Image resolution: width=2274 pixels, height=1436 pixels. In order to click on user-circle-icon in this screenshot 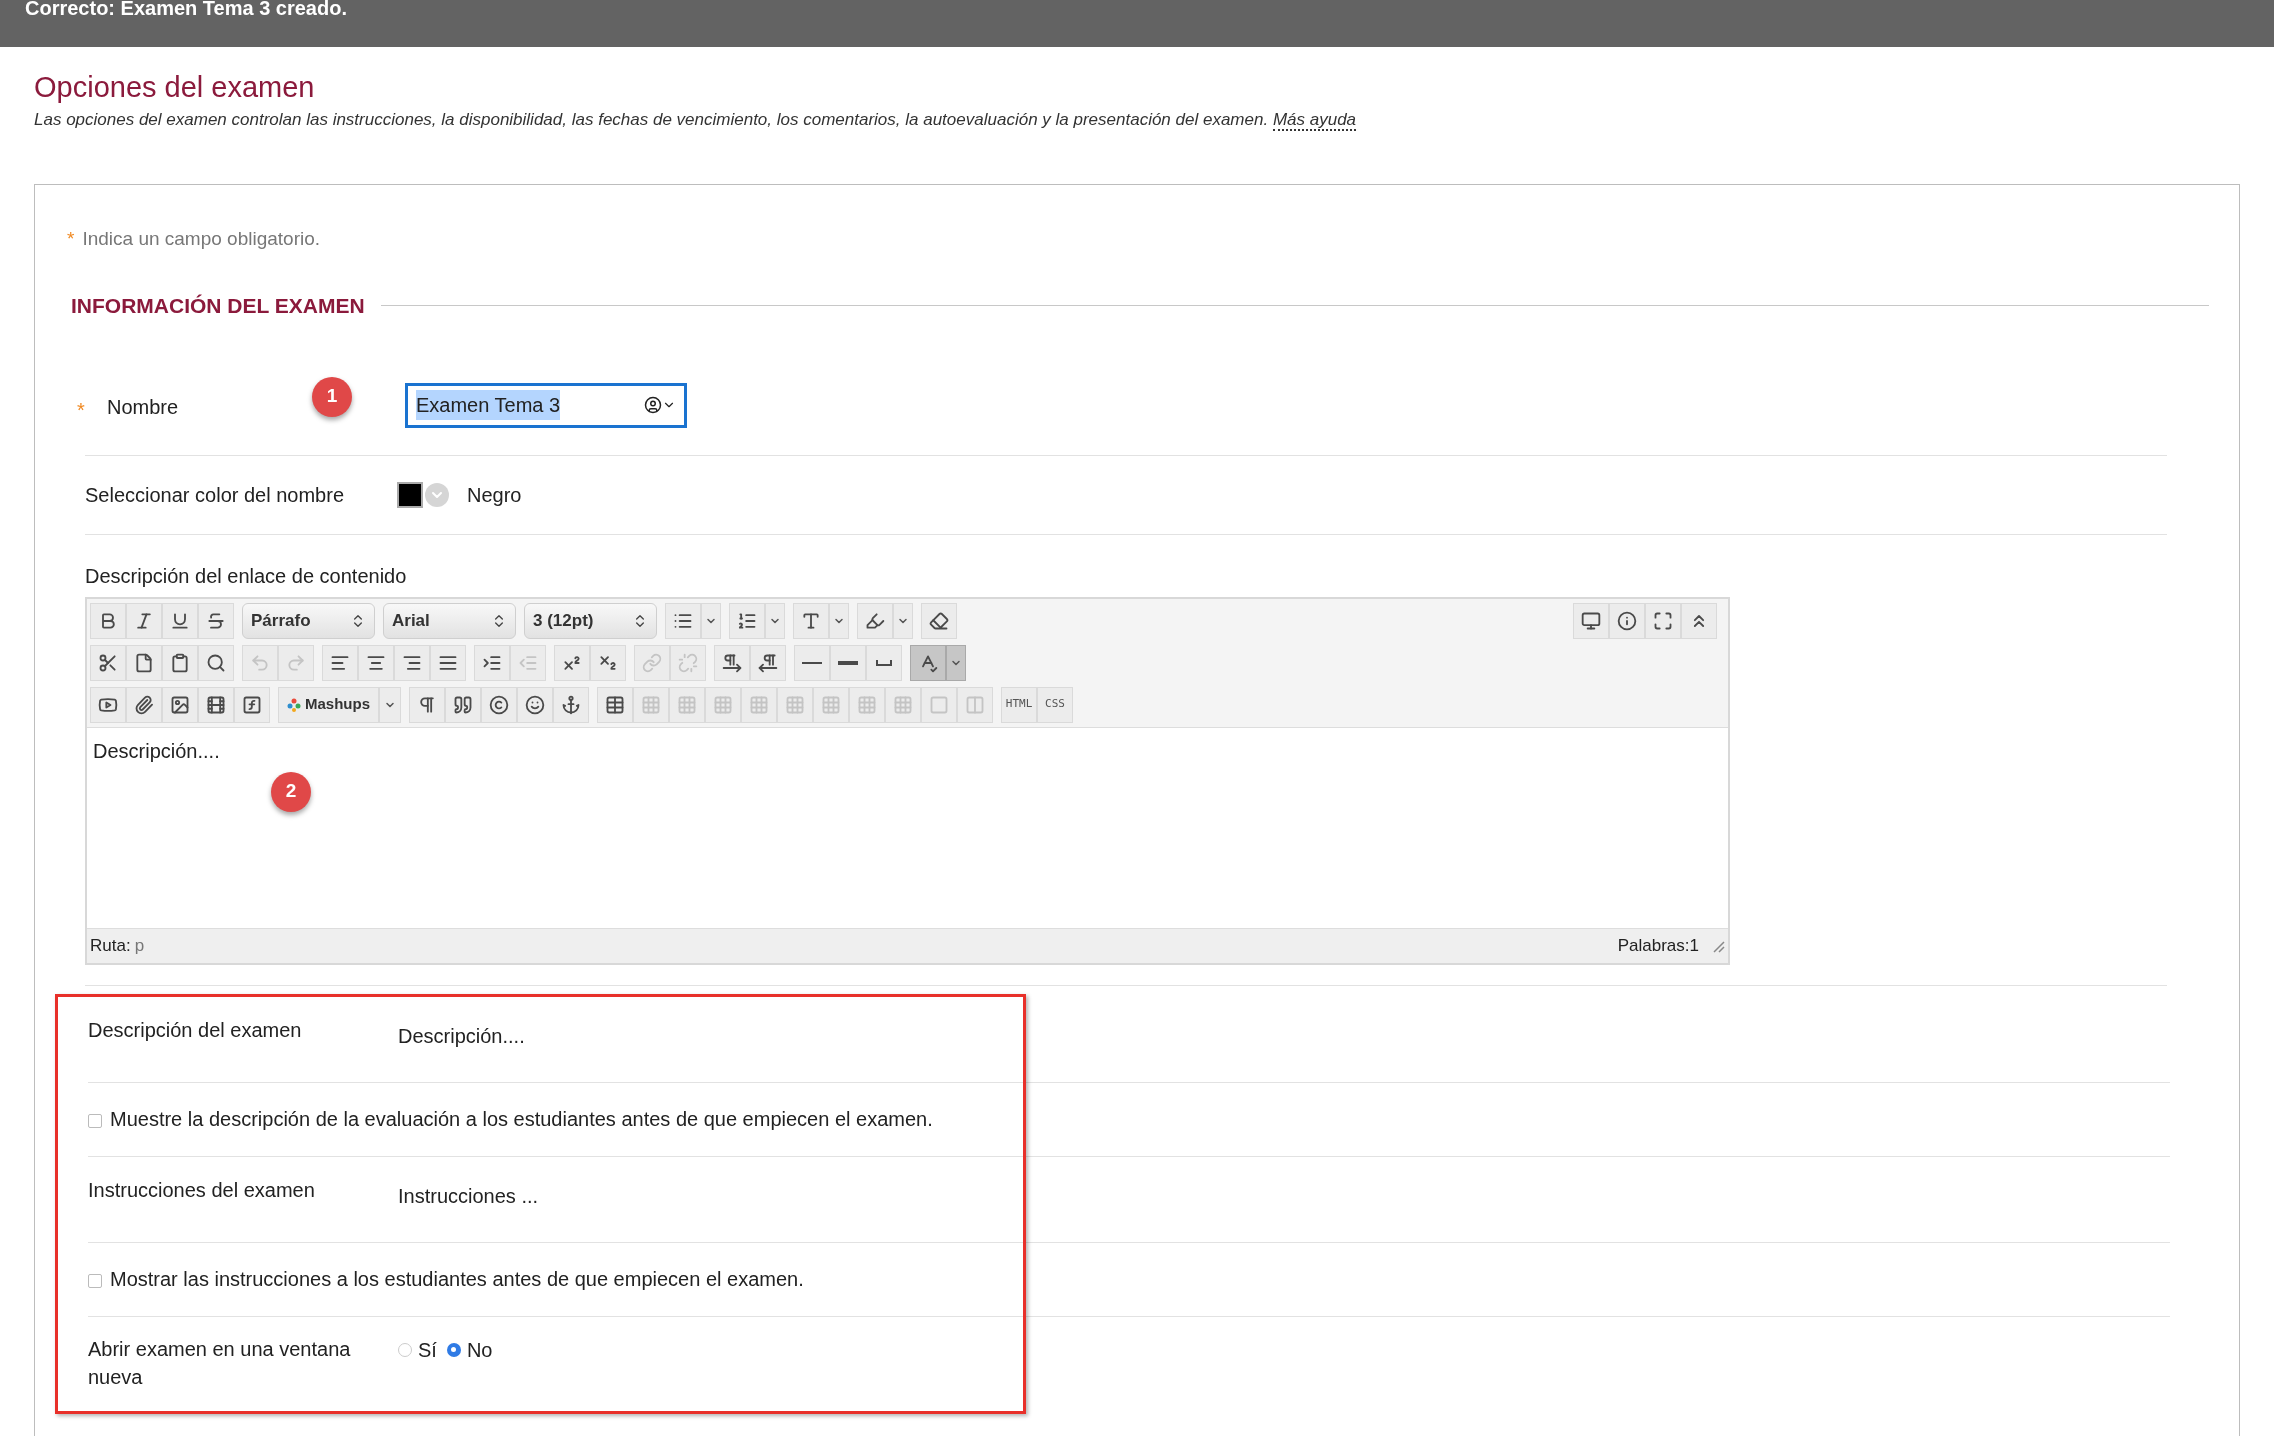, I will do `click(653, 405)`.